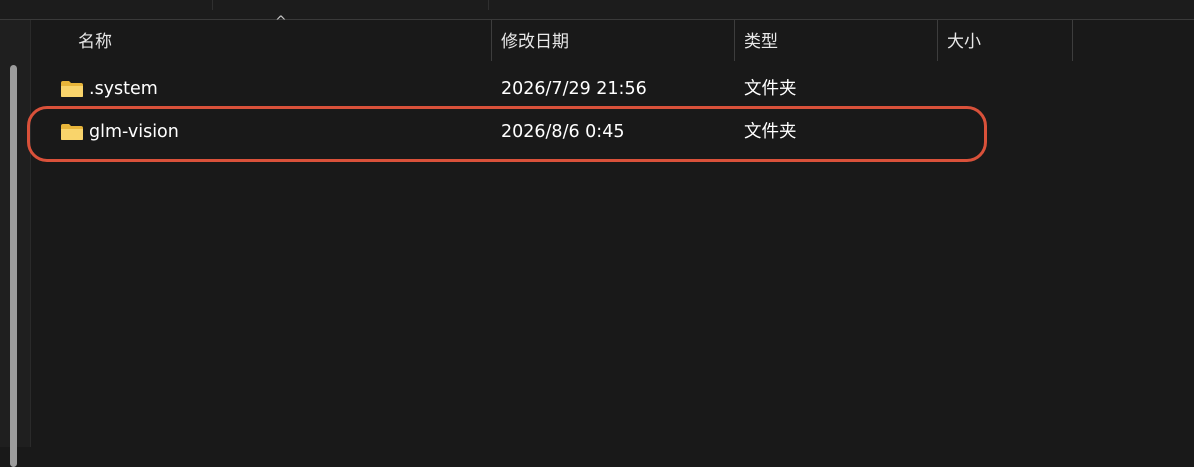 This screenshot has height=467, width=1194. What do you see at coordinates (13, 266) in the screenshot?
I see `scrollbar-thumb` at bounding box center [13, 266].